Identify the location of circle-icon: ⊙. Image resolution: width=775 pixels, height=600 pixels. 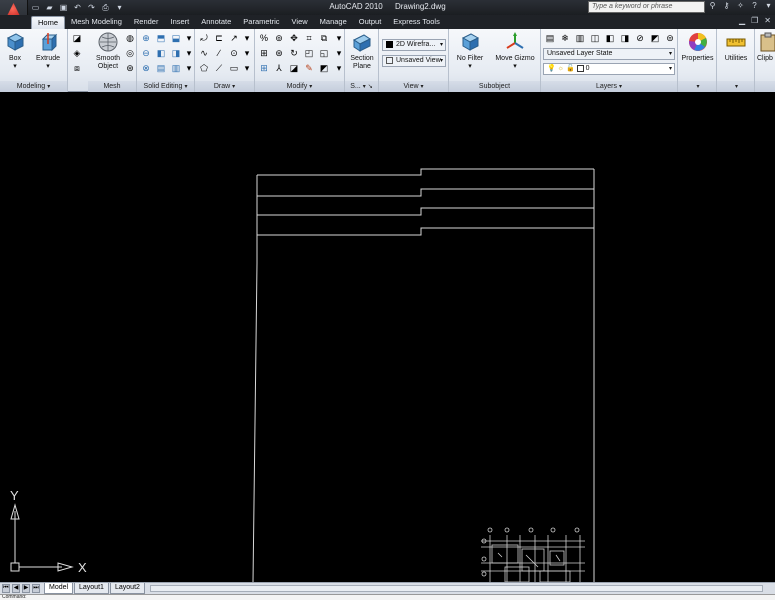
(234, 53).